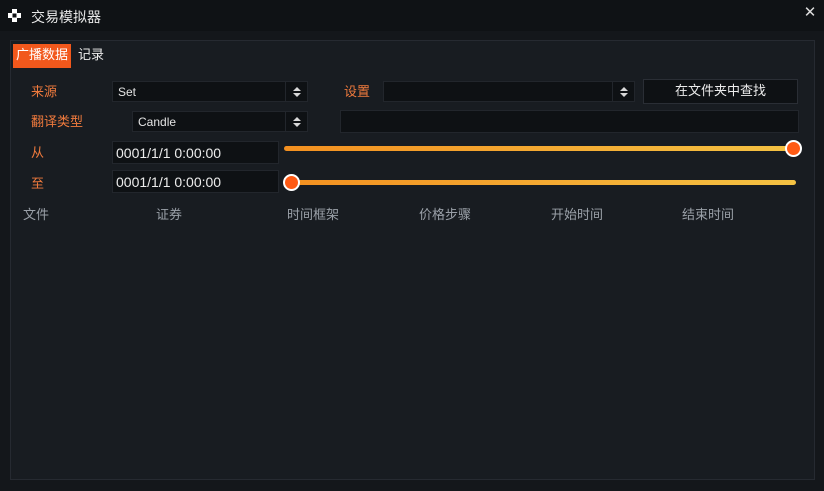 The width and height of the screenshot is (824, 491). I want to click on settings-combobox, so click(509, 91).